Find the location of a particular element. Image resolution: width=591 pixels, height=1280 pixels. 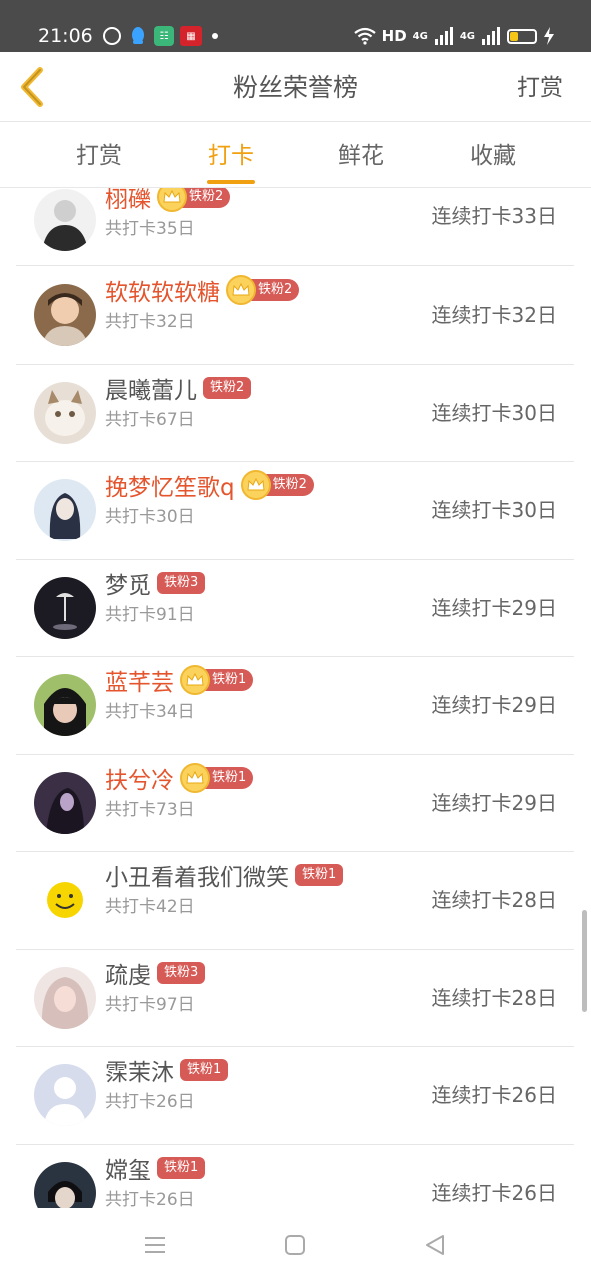

user-name-line: 晨曦蕾儿 铁粉2 is located at coordinates (178, 388).